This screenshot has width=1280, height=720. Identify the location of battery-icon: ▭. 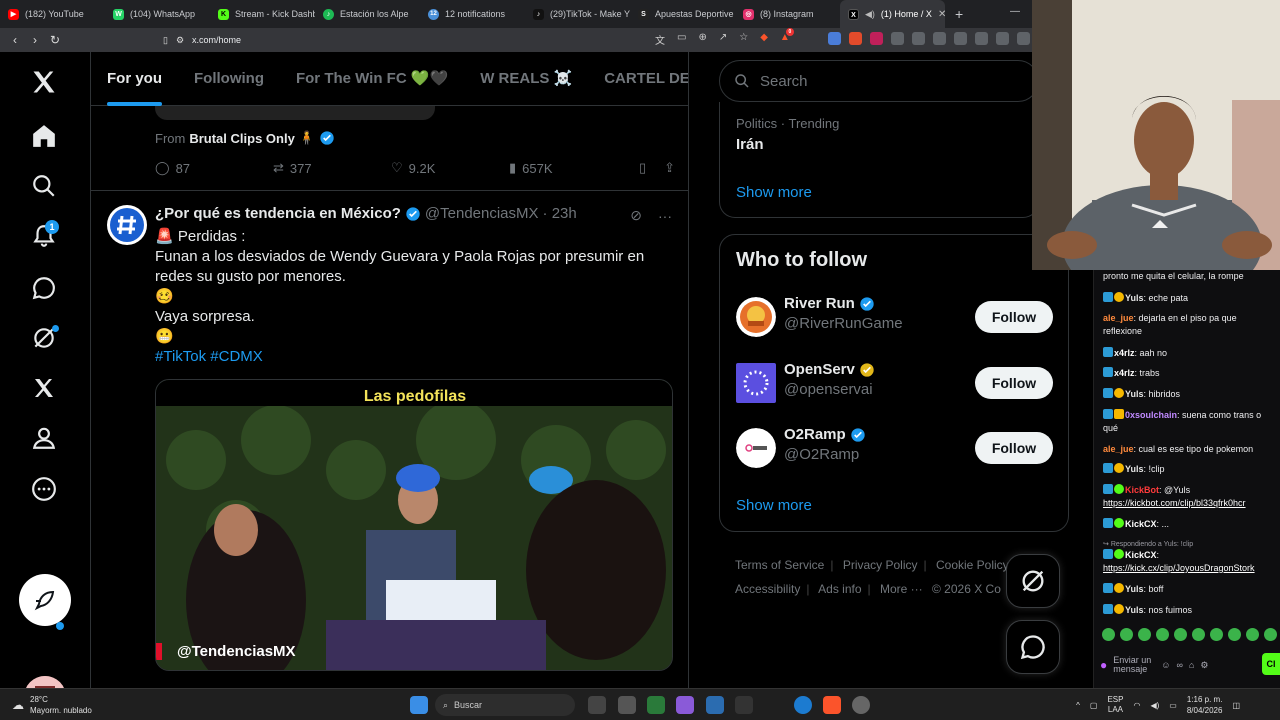
(1173, 705).